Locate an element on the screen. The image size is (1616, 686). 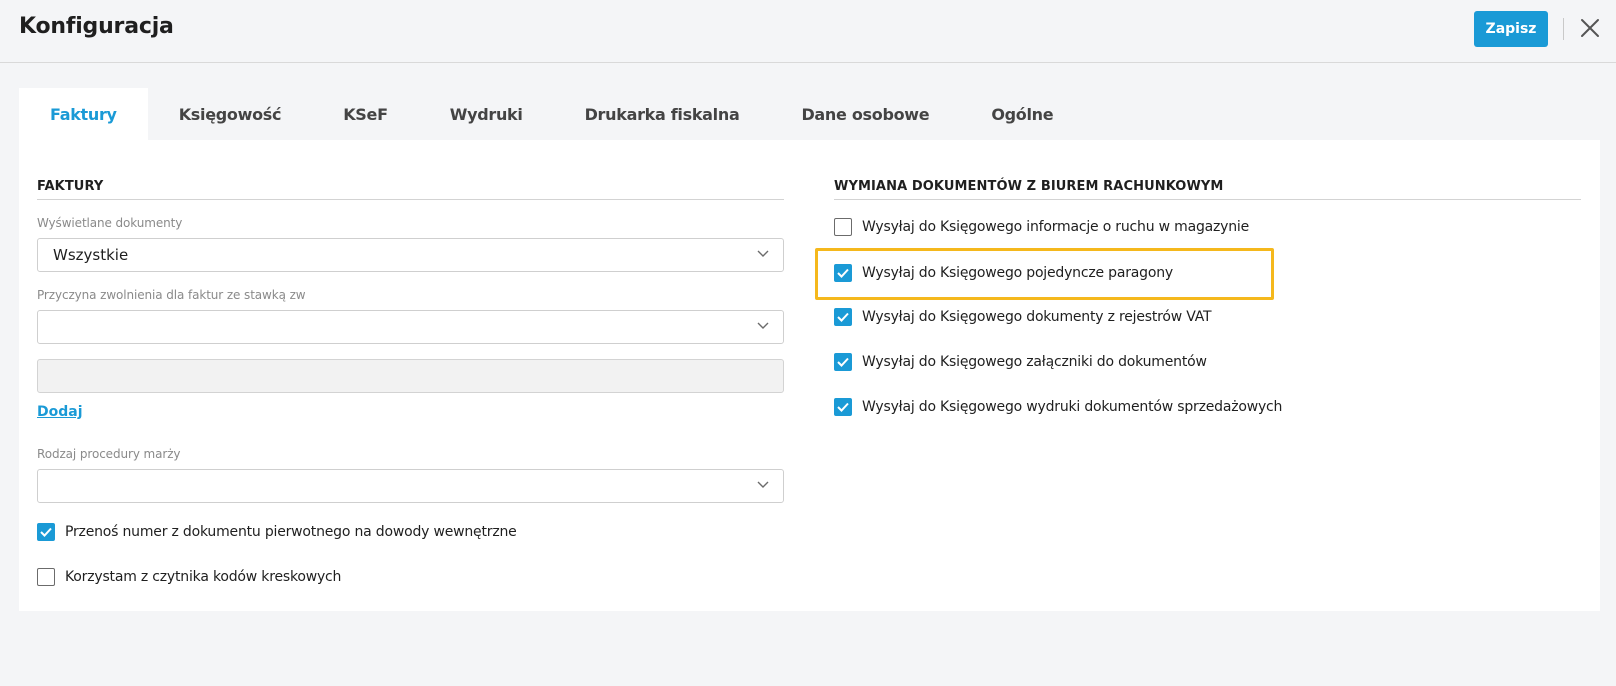
margin-procedure-select is located at coordinates (410, 486).